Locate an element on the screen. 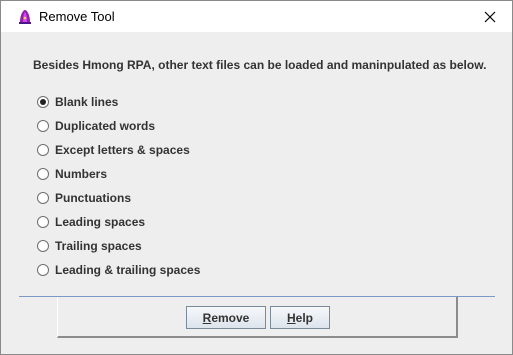  option-label: Leading & trailing spaces is located at coordinates (128, 270).